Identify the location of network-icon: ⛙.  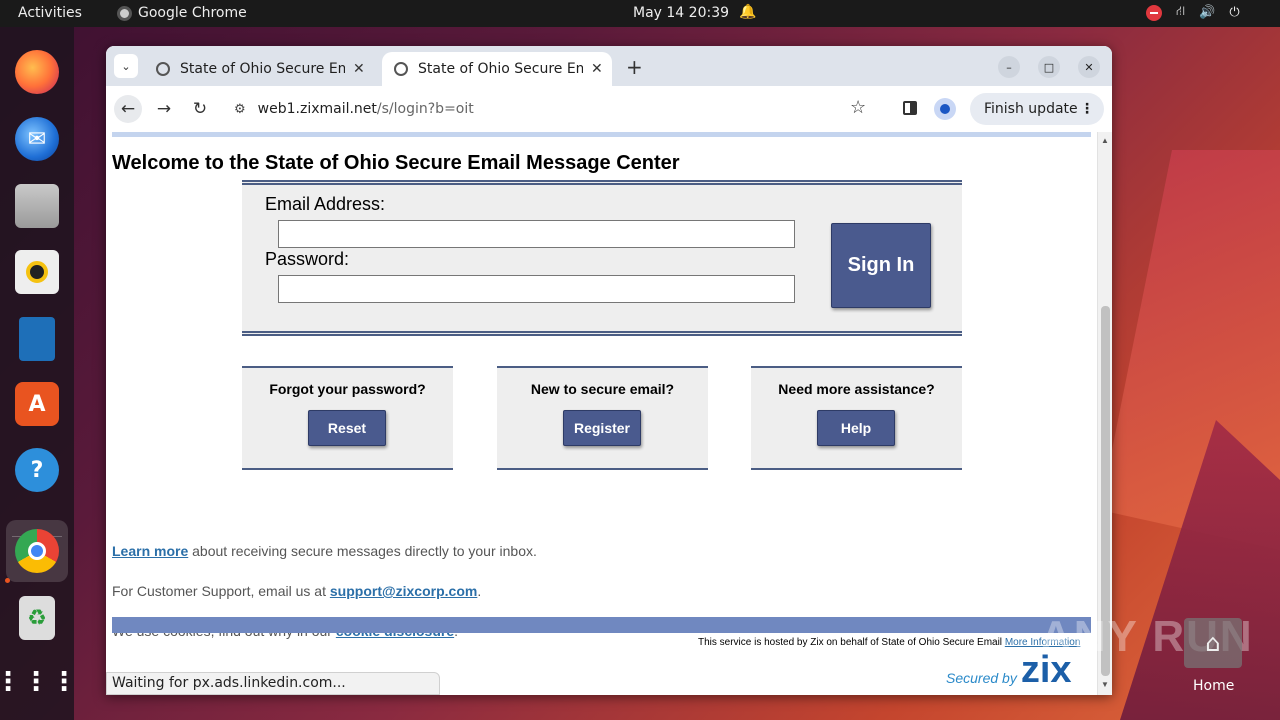
(1181, 11).